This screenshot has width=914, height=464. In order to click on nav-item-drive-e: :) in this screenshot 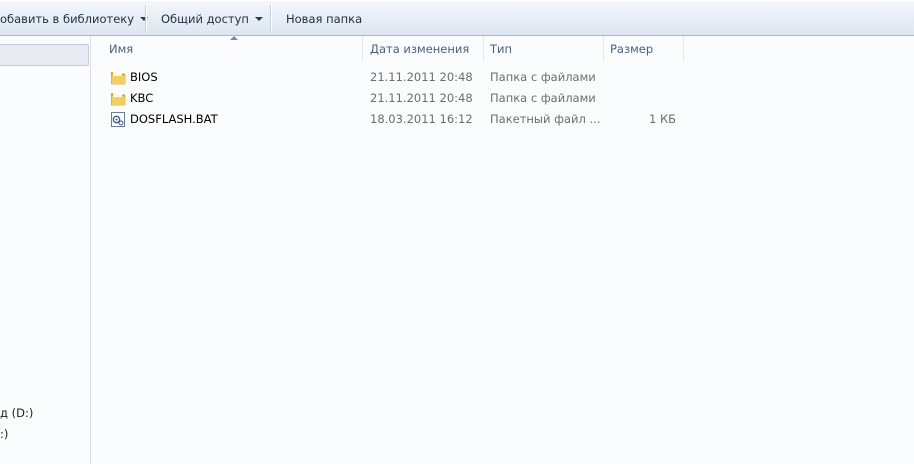, I will do `click(4, 434)`.